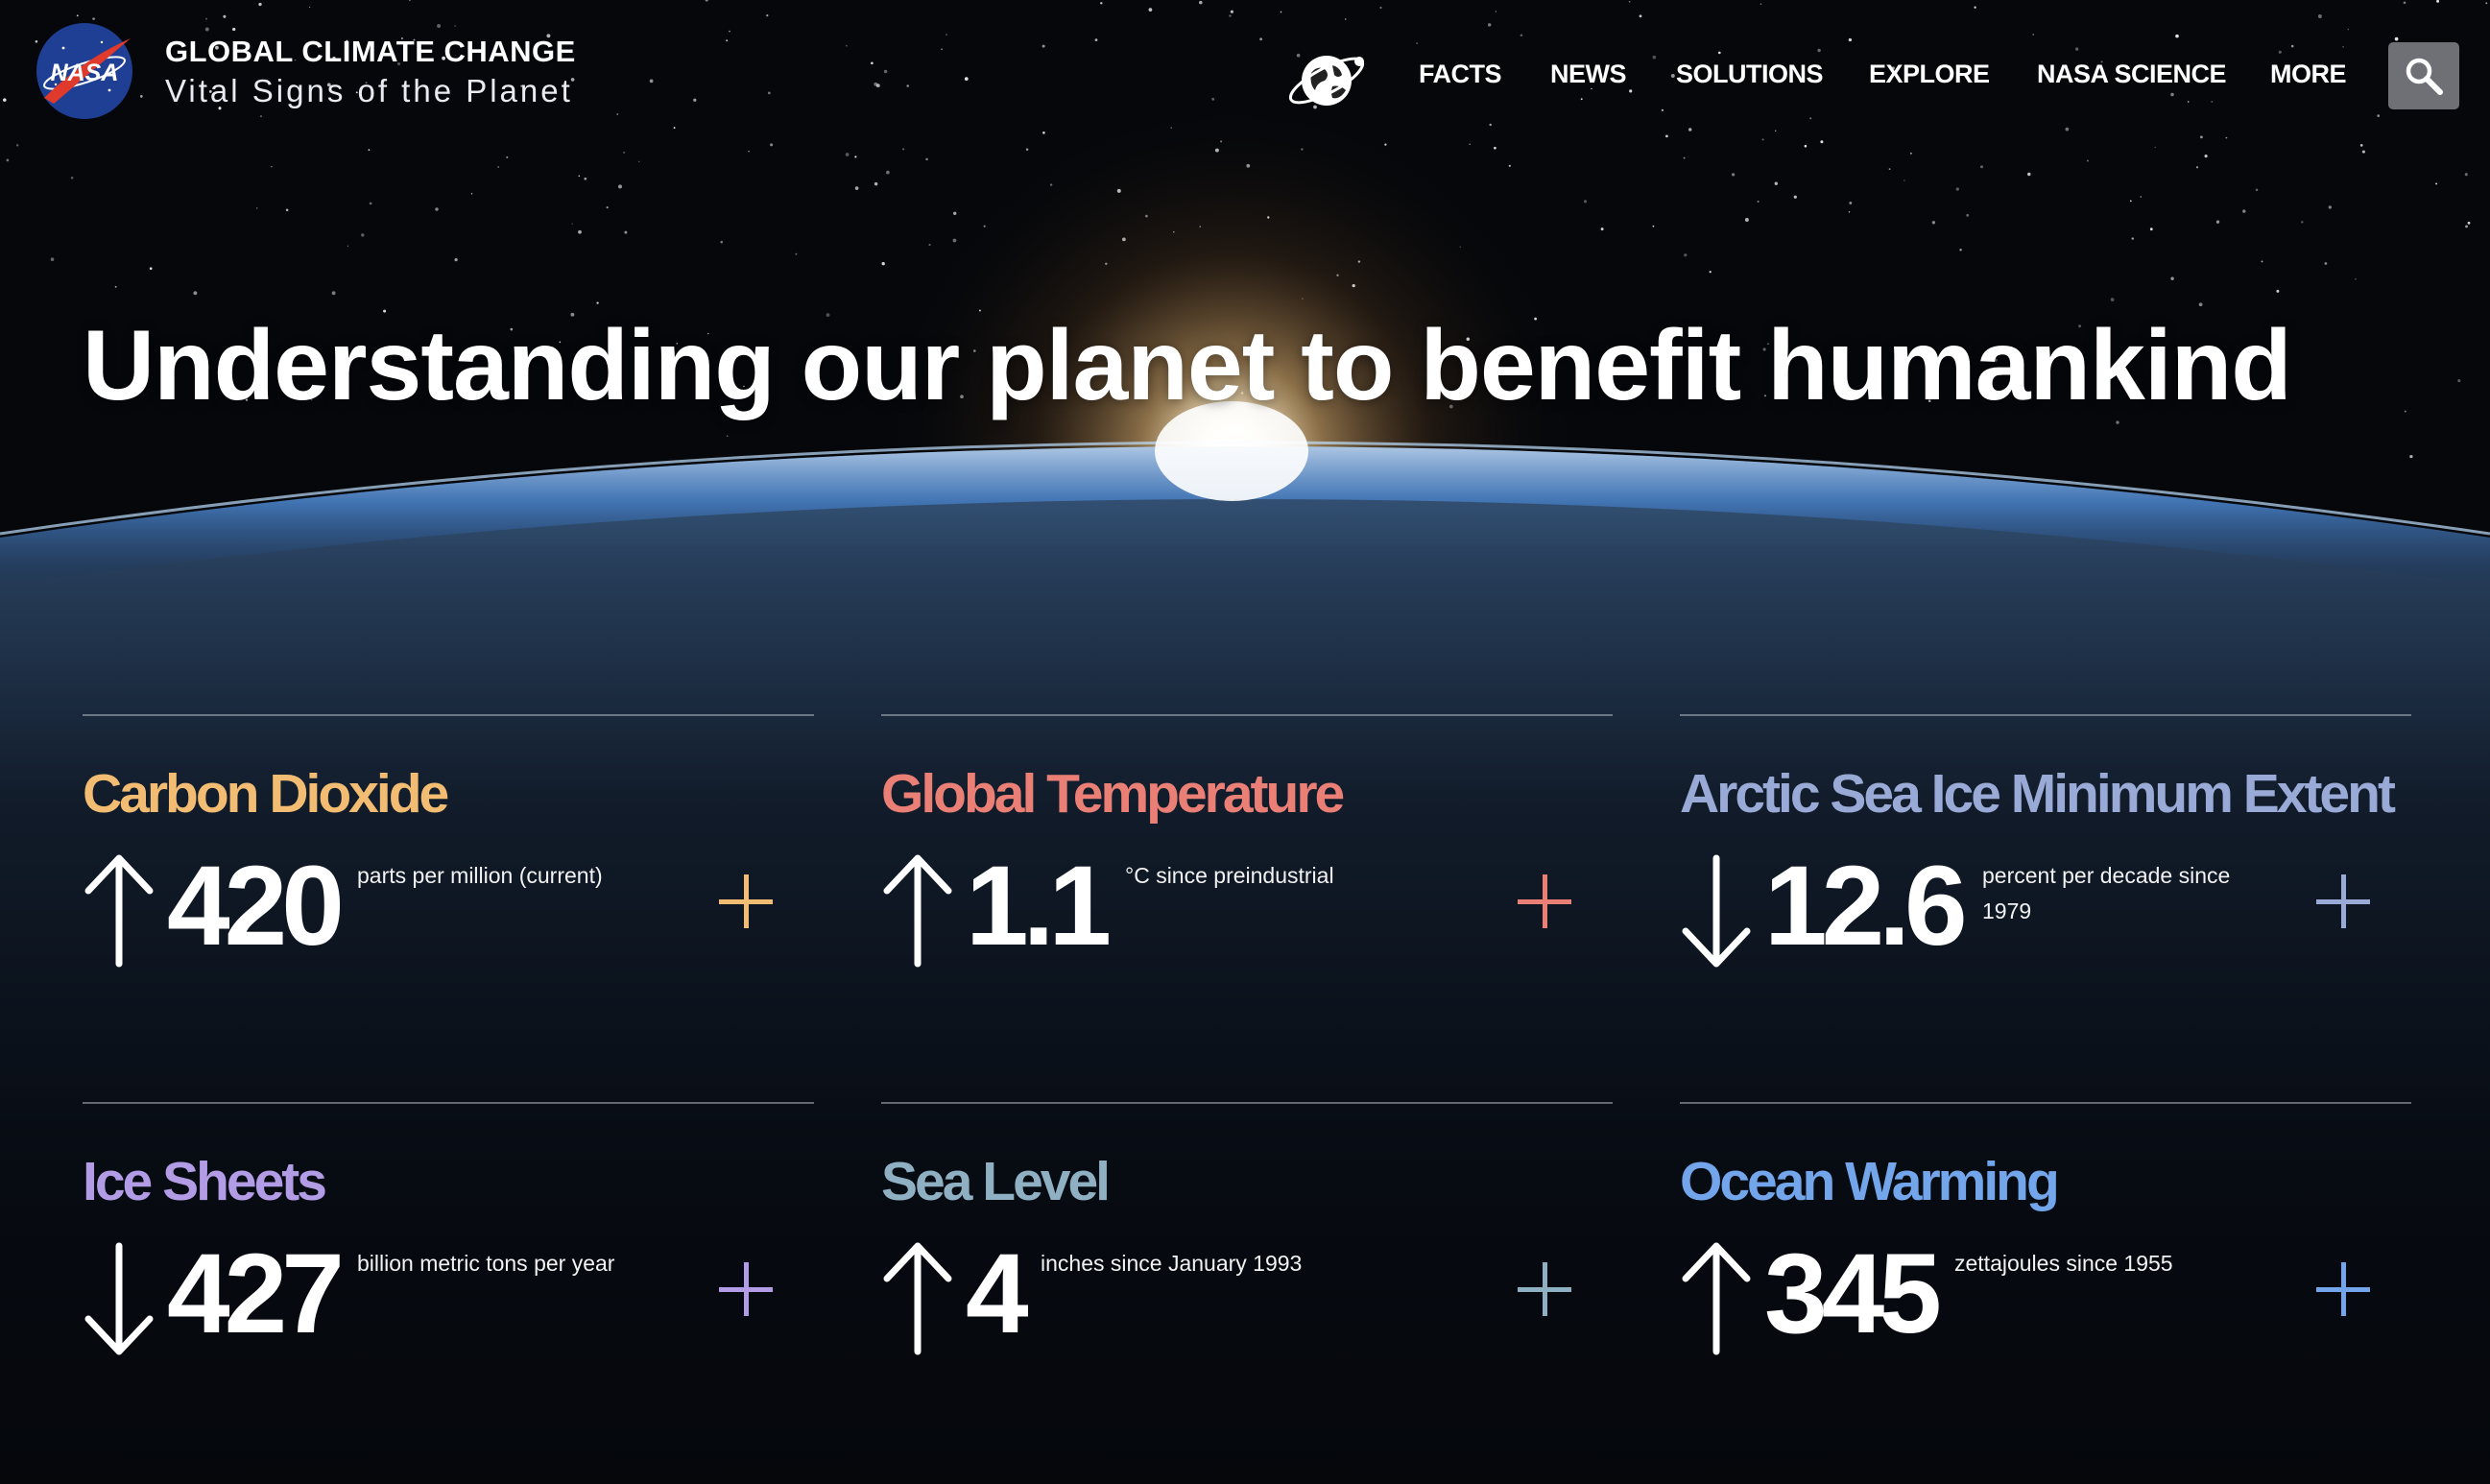 This screenshot has height=1484, width=2490. I want to click on vital-sign-value: 420, so click(256, 906).